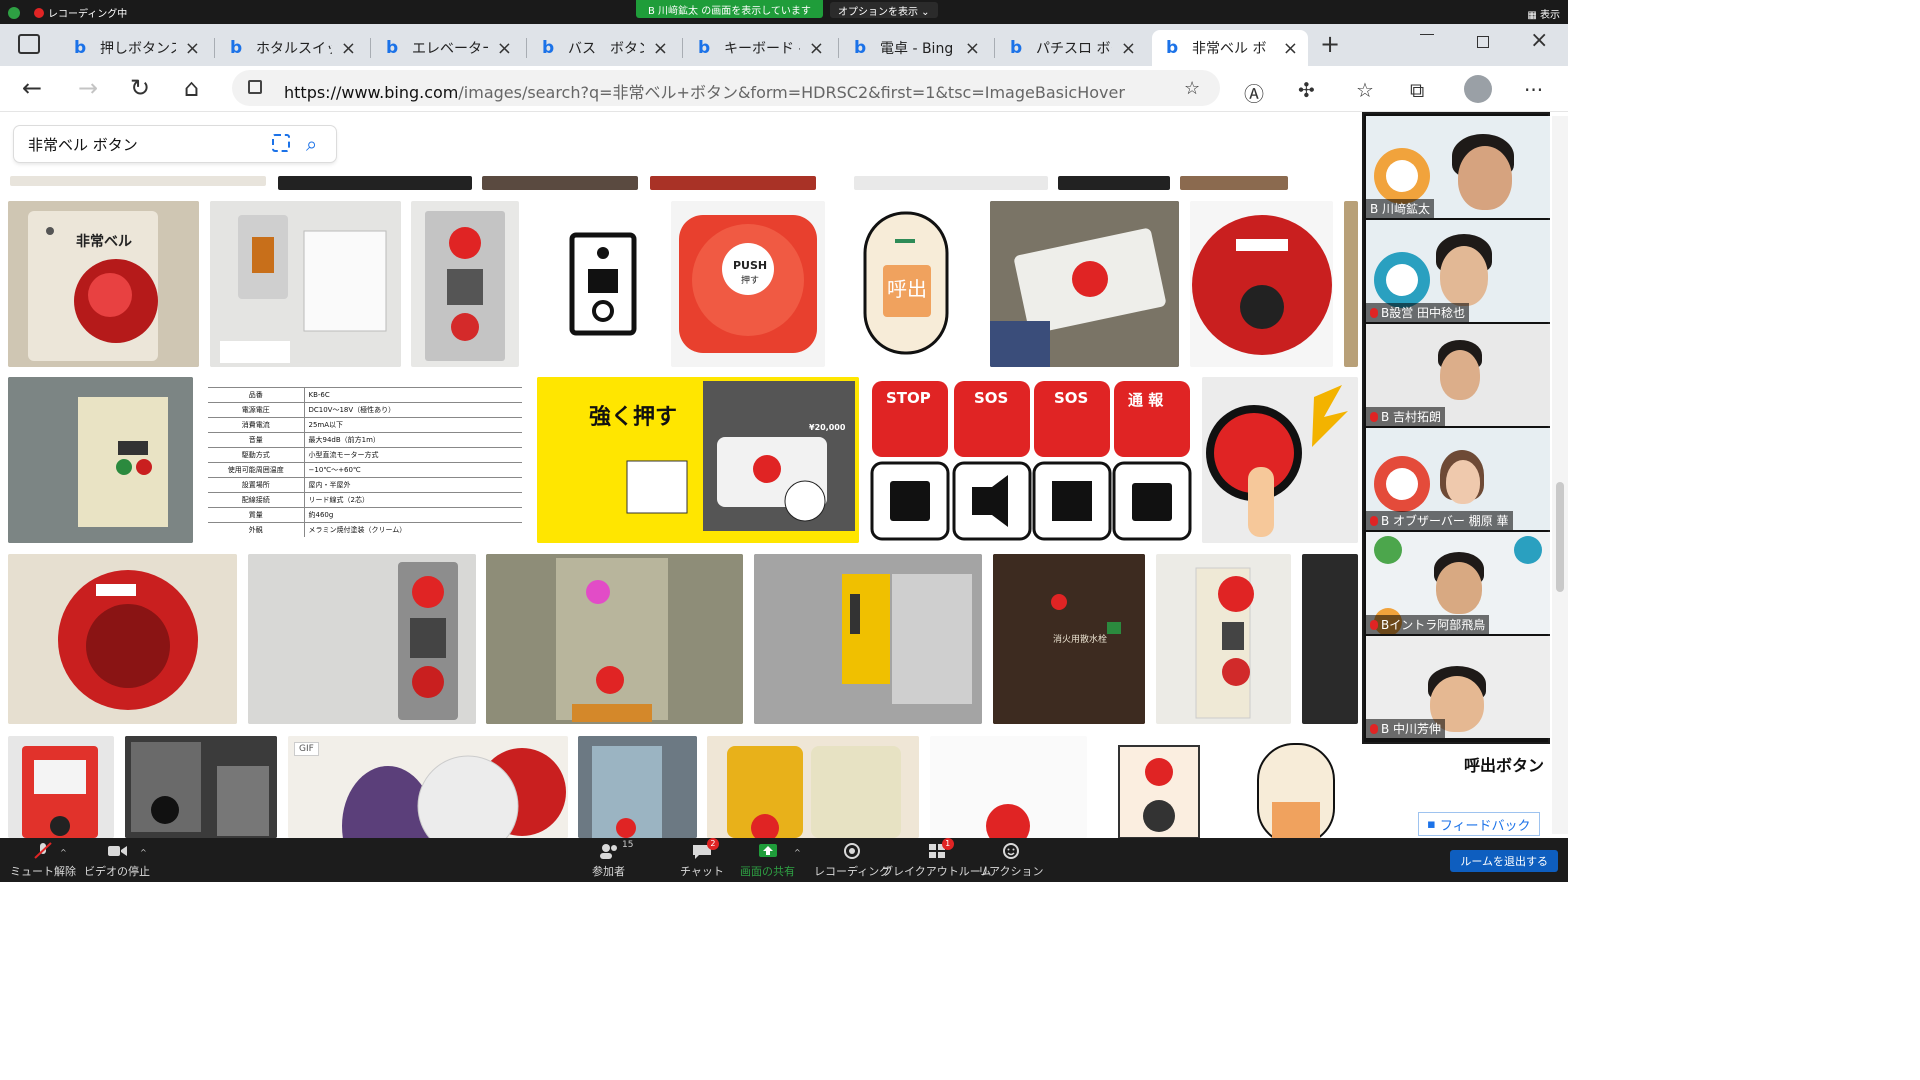 The height and width of the screenshot is (1080, 1920). Describe the element at coordinates (1280, 460) in the screenshot. I see `image-result-finger-button` at that location.